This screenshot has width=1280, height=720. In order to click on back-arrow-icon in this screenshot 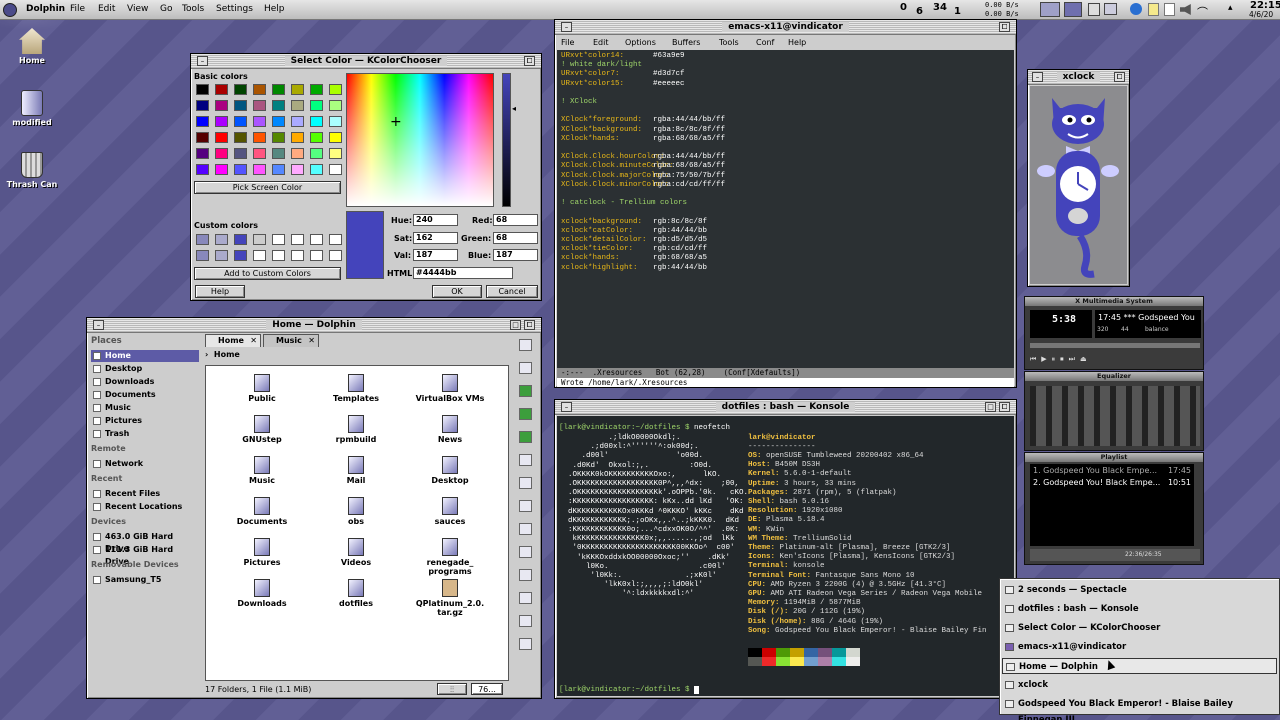, I will do `click(525, 391)`.